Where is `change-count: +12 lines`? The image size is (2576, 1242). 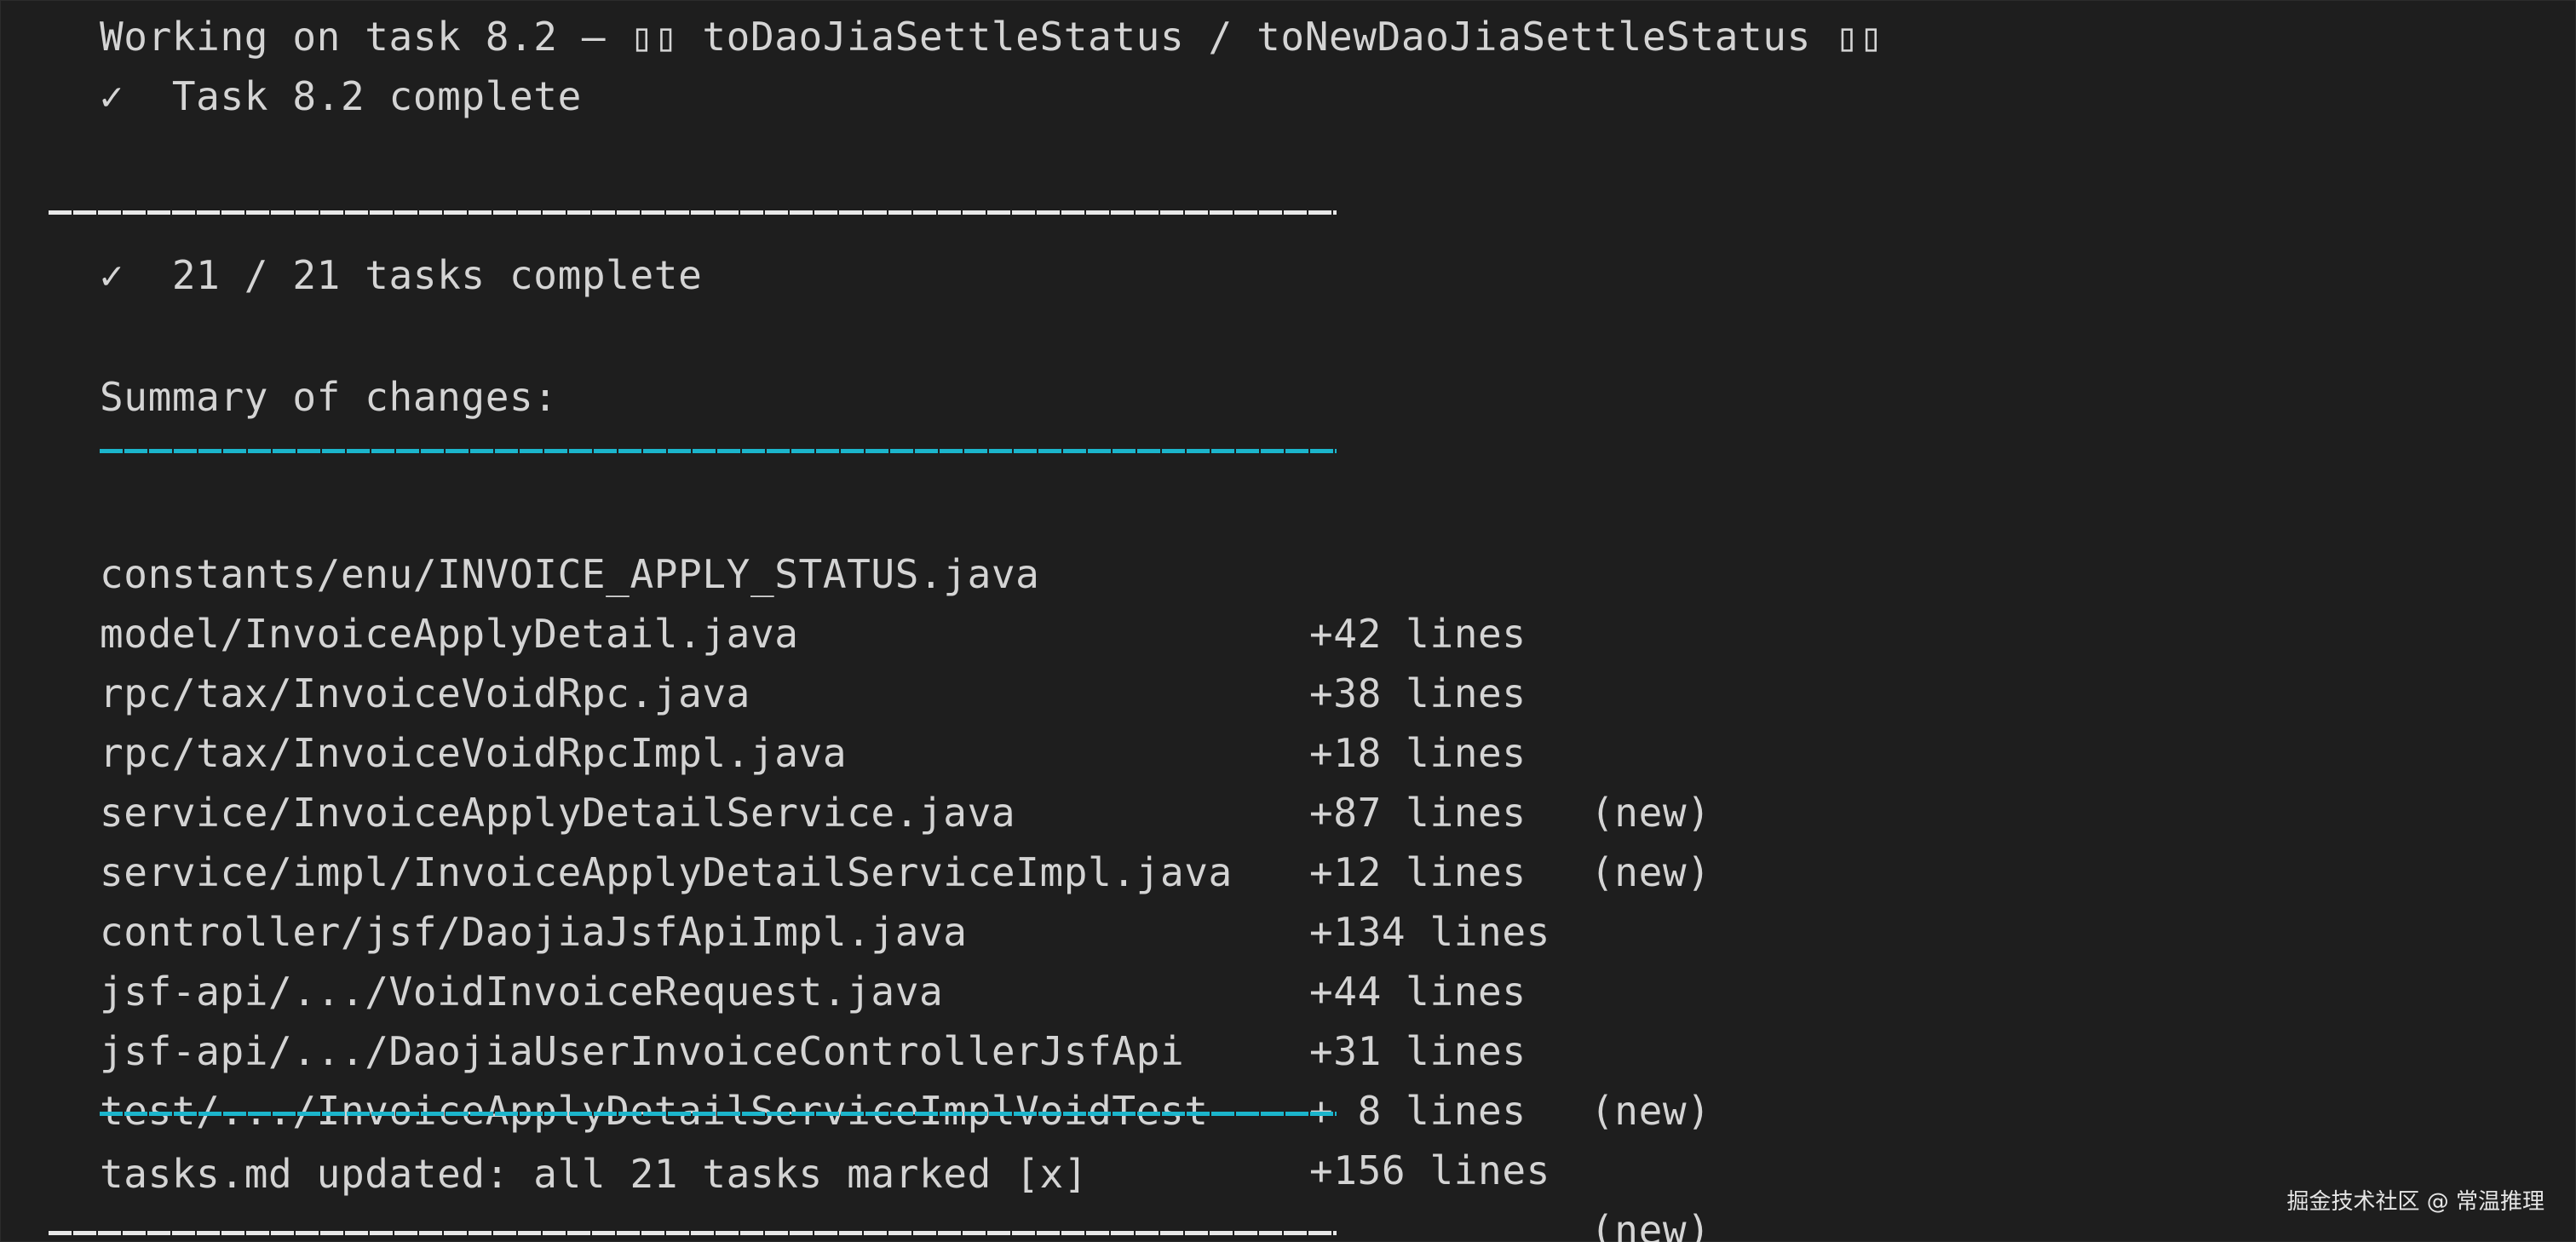
change-count: +12 lines is located at coordinates (1418, 872).